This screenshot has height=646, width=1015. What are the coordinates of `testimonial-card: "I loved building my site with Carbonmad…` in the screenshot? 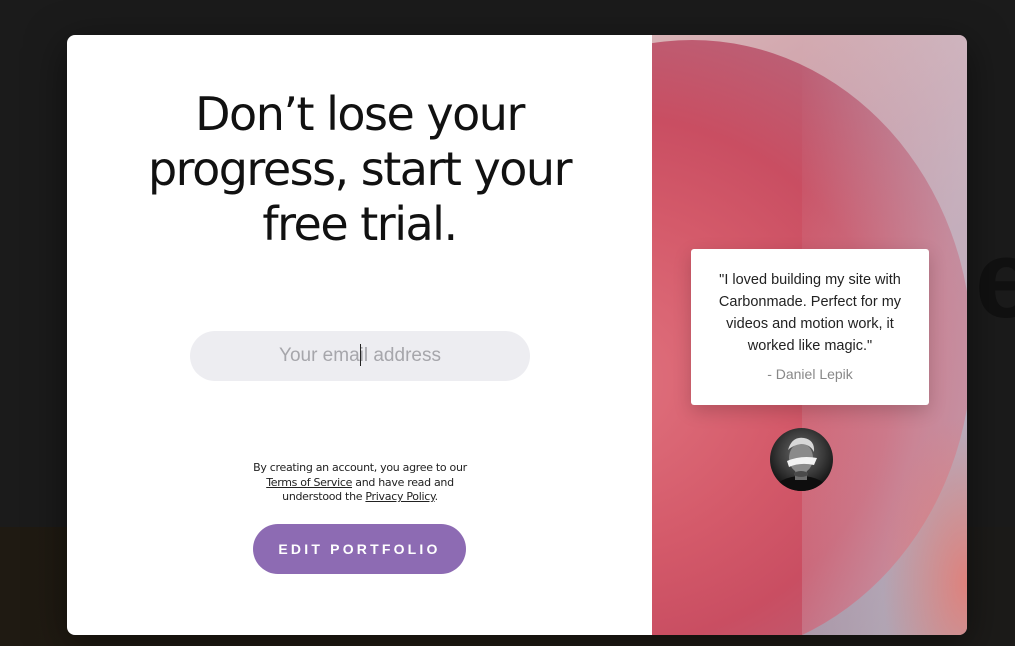 It's located at (810, 327).